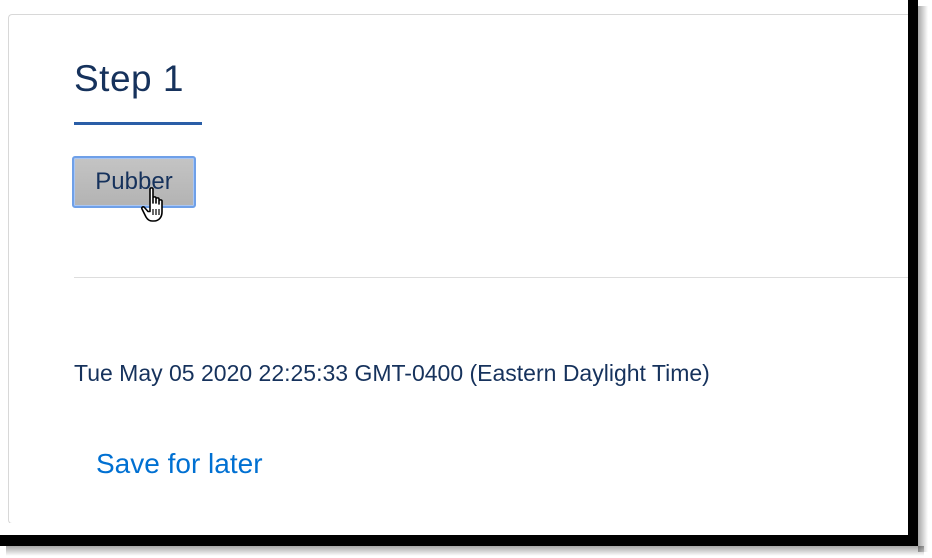  What do you see at coordinates (179, 464) in the screenshot?
I see `save-for-later-link: Save for later` at bounding box center [179, 464].